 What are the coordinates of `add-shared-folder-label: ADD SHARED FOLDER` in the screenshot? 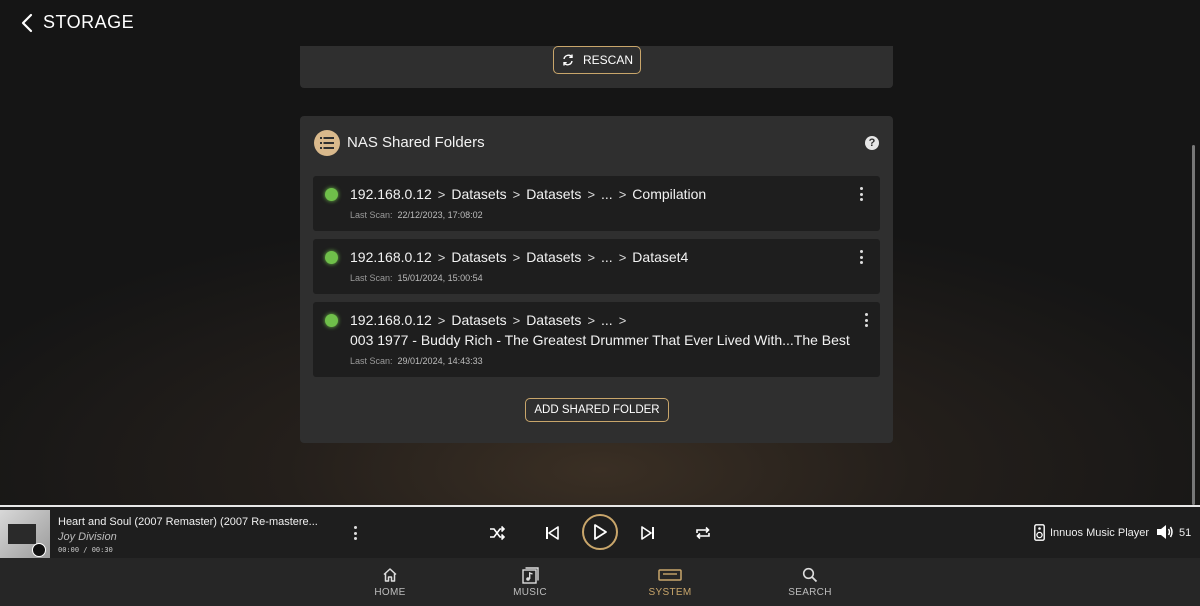 It's located at (597, 410).